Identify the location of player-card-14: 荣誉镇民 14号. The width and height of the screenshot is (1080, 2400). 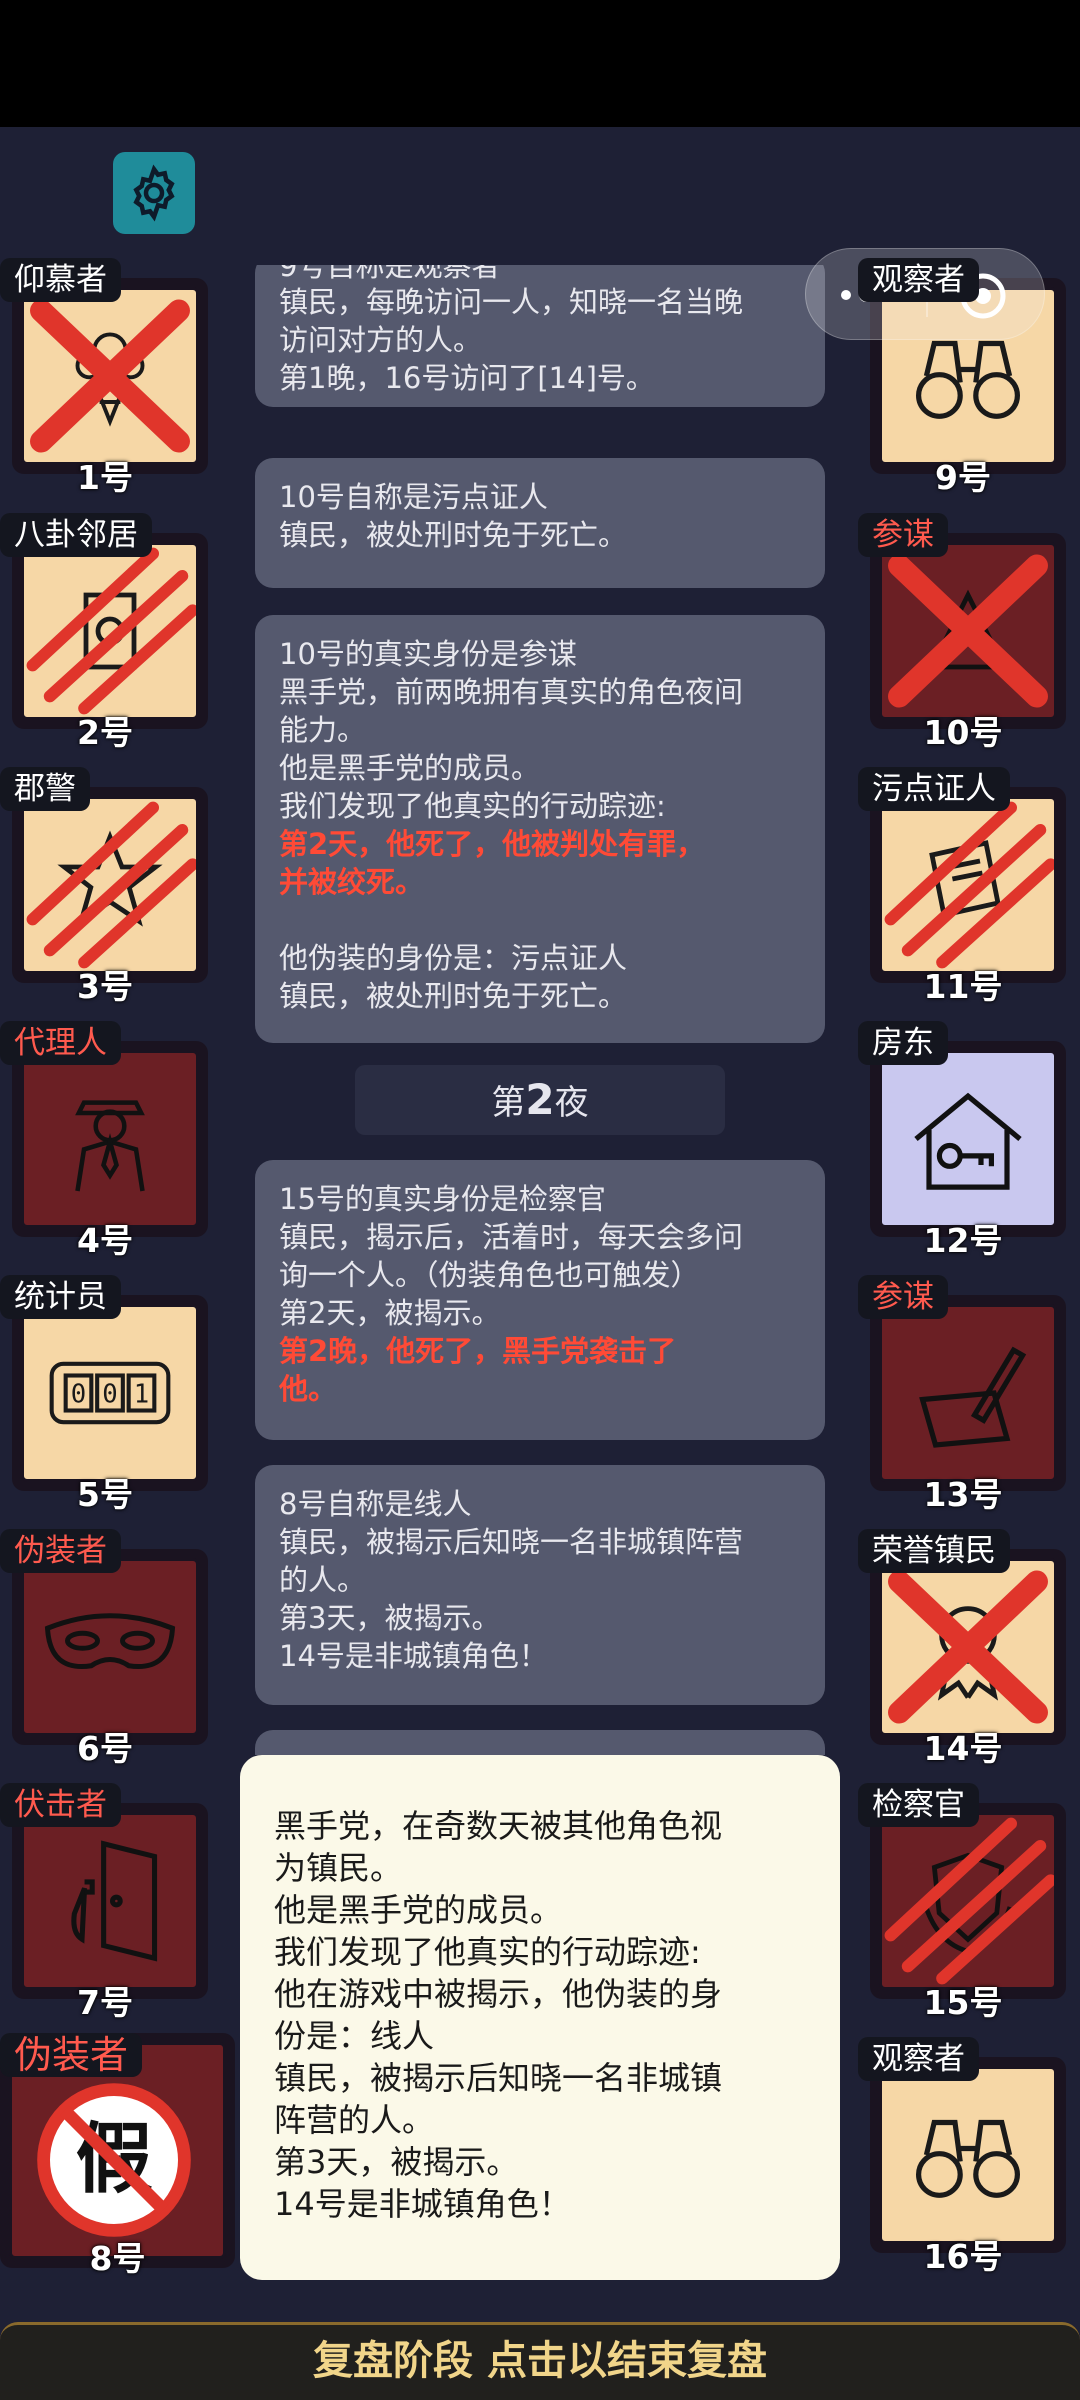
(963, 1648).